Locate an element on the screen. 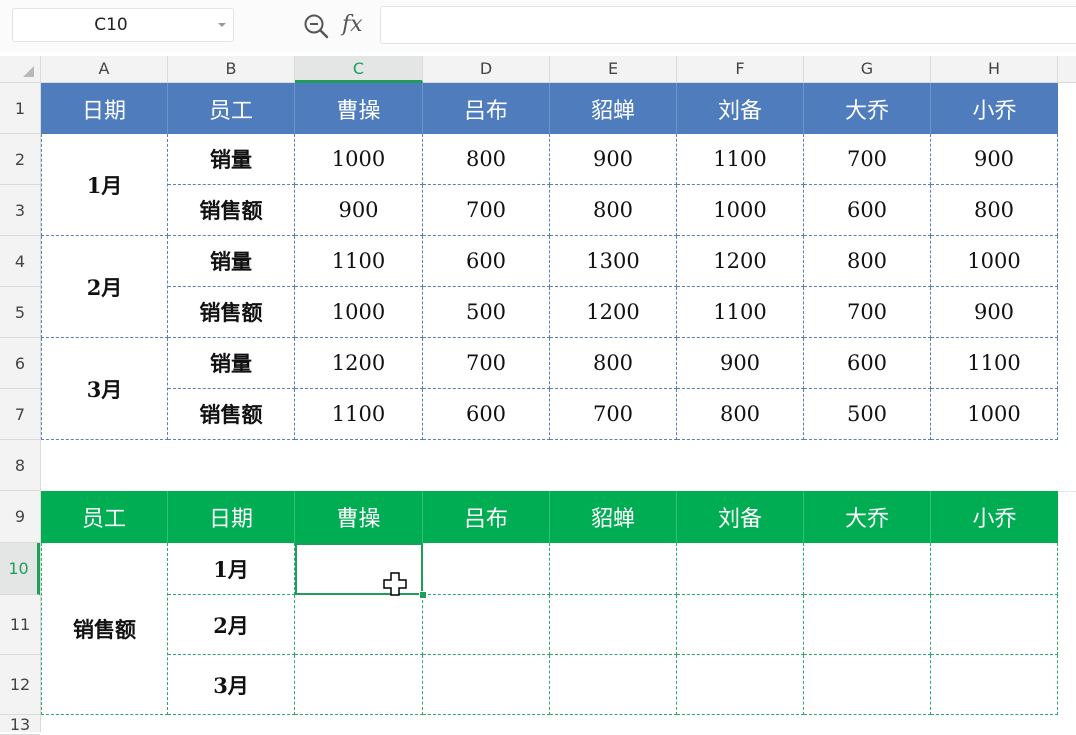  table1-header-liubei: 刘备 is located at coordinates (740, 108).